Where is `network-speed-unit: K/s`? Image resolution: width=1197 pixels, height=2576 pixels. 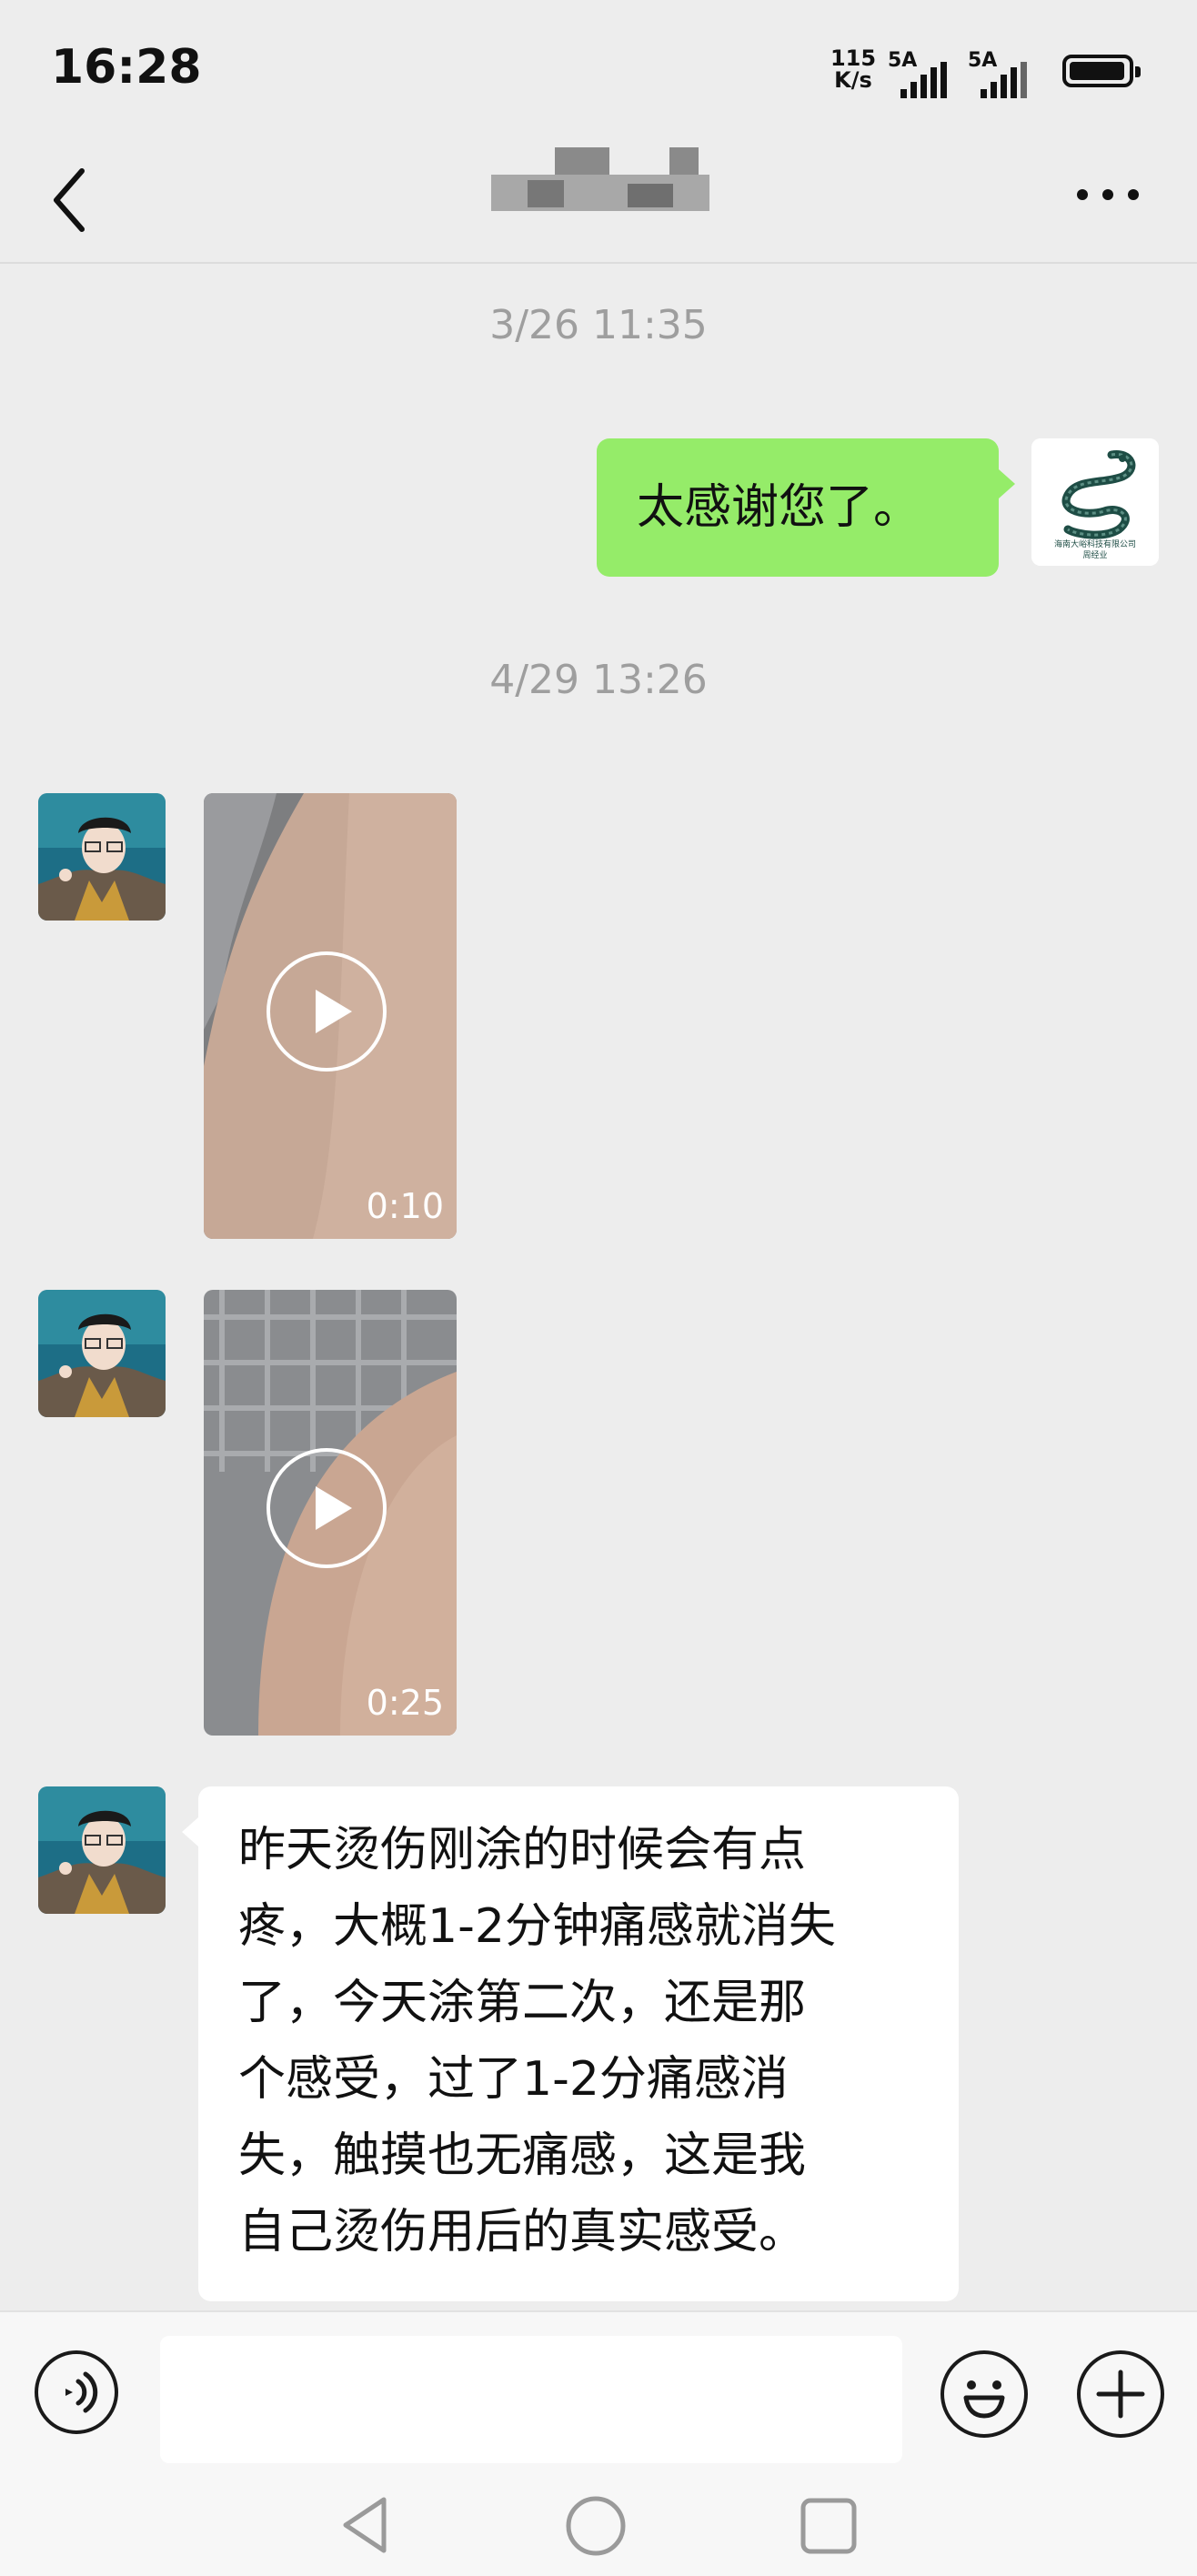 network-speed-unit: K/s is located at coordinates (853, 80).